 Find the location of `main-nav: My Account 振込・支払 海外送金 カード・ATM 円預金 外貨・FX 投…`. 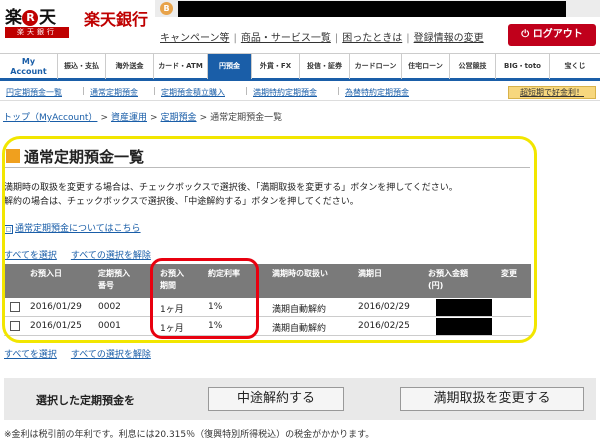

main-nav: My Account 振込・支払 海外送金 カード・ATM 円預金 外貨・FX 投… is located at coordinates (300, 67).